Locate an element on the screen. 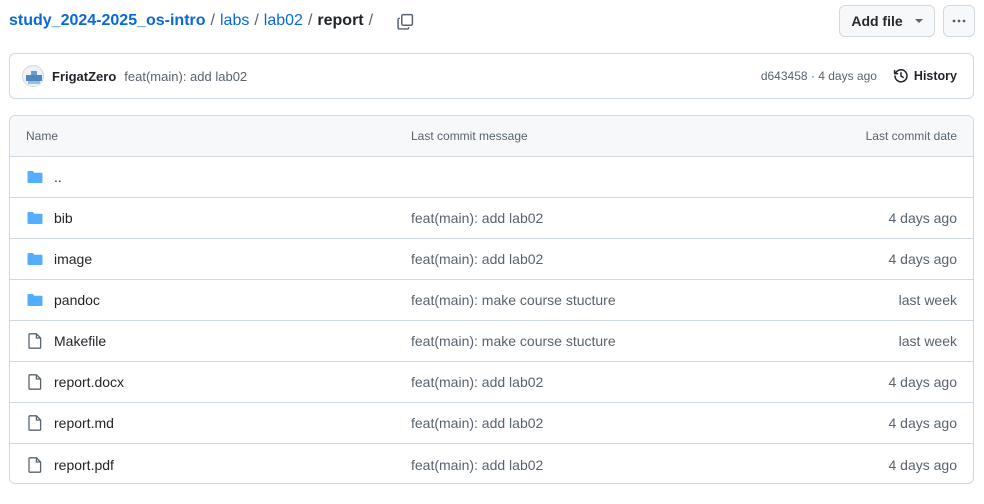 The width and height of the screenshot is (984, 504). breadcrumb-lab02-link: lab02 is located at coordinates (283, 21).